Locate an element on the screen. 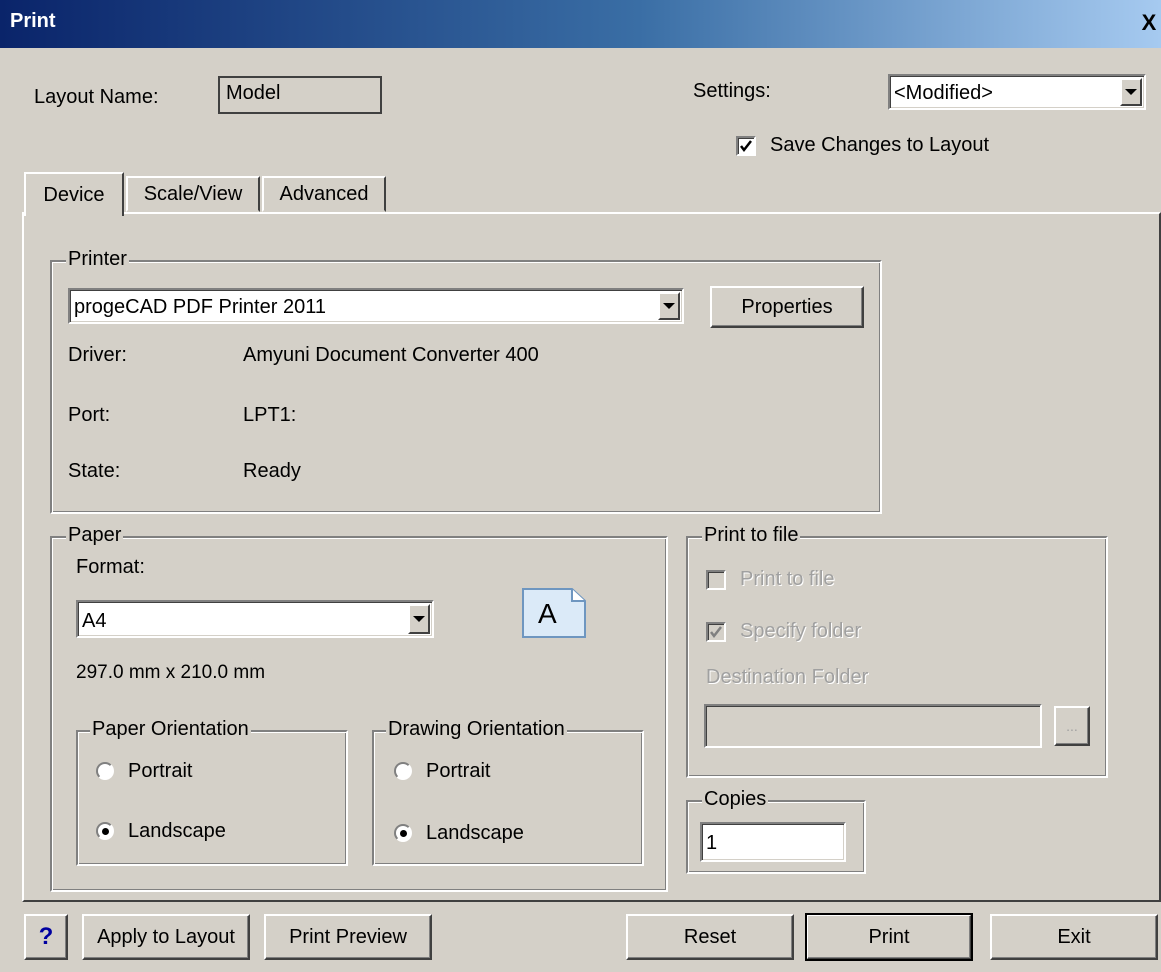 The image size is (1161, 972). format-dropdown: A4 is located at coordinates (255, 619).